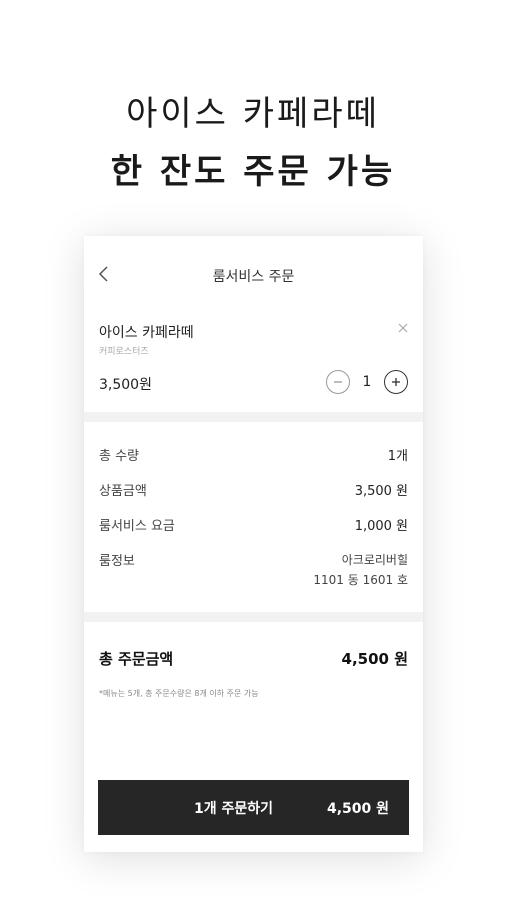 The height and width of the screenshot is (900, 506). I want to click on place-order-button: 1개 주문하기 4,500 원, so click(253, 807).